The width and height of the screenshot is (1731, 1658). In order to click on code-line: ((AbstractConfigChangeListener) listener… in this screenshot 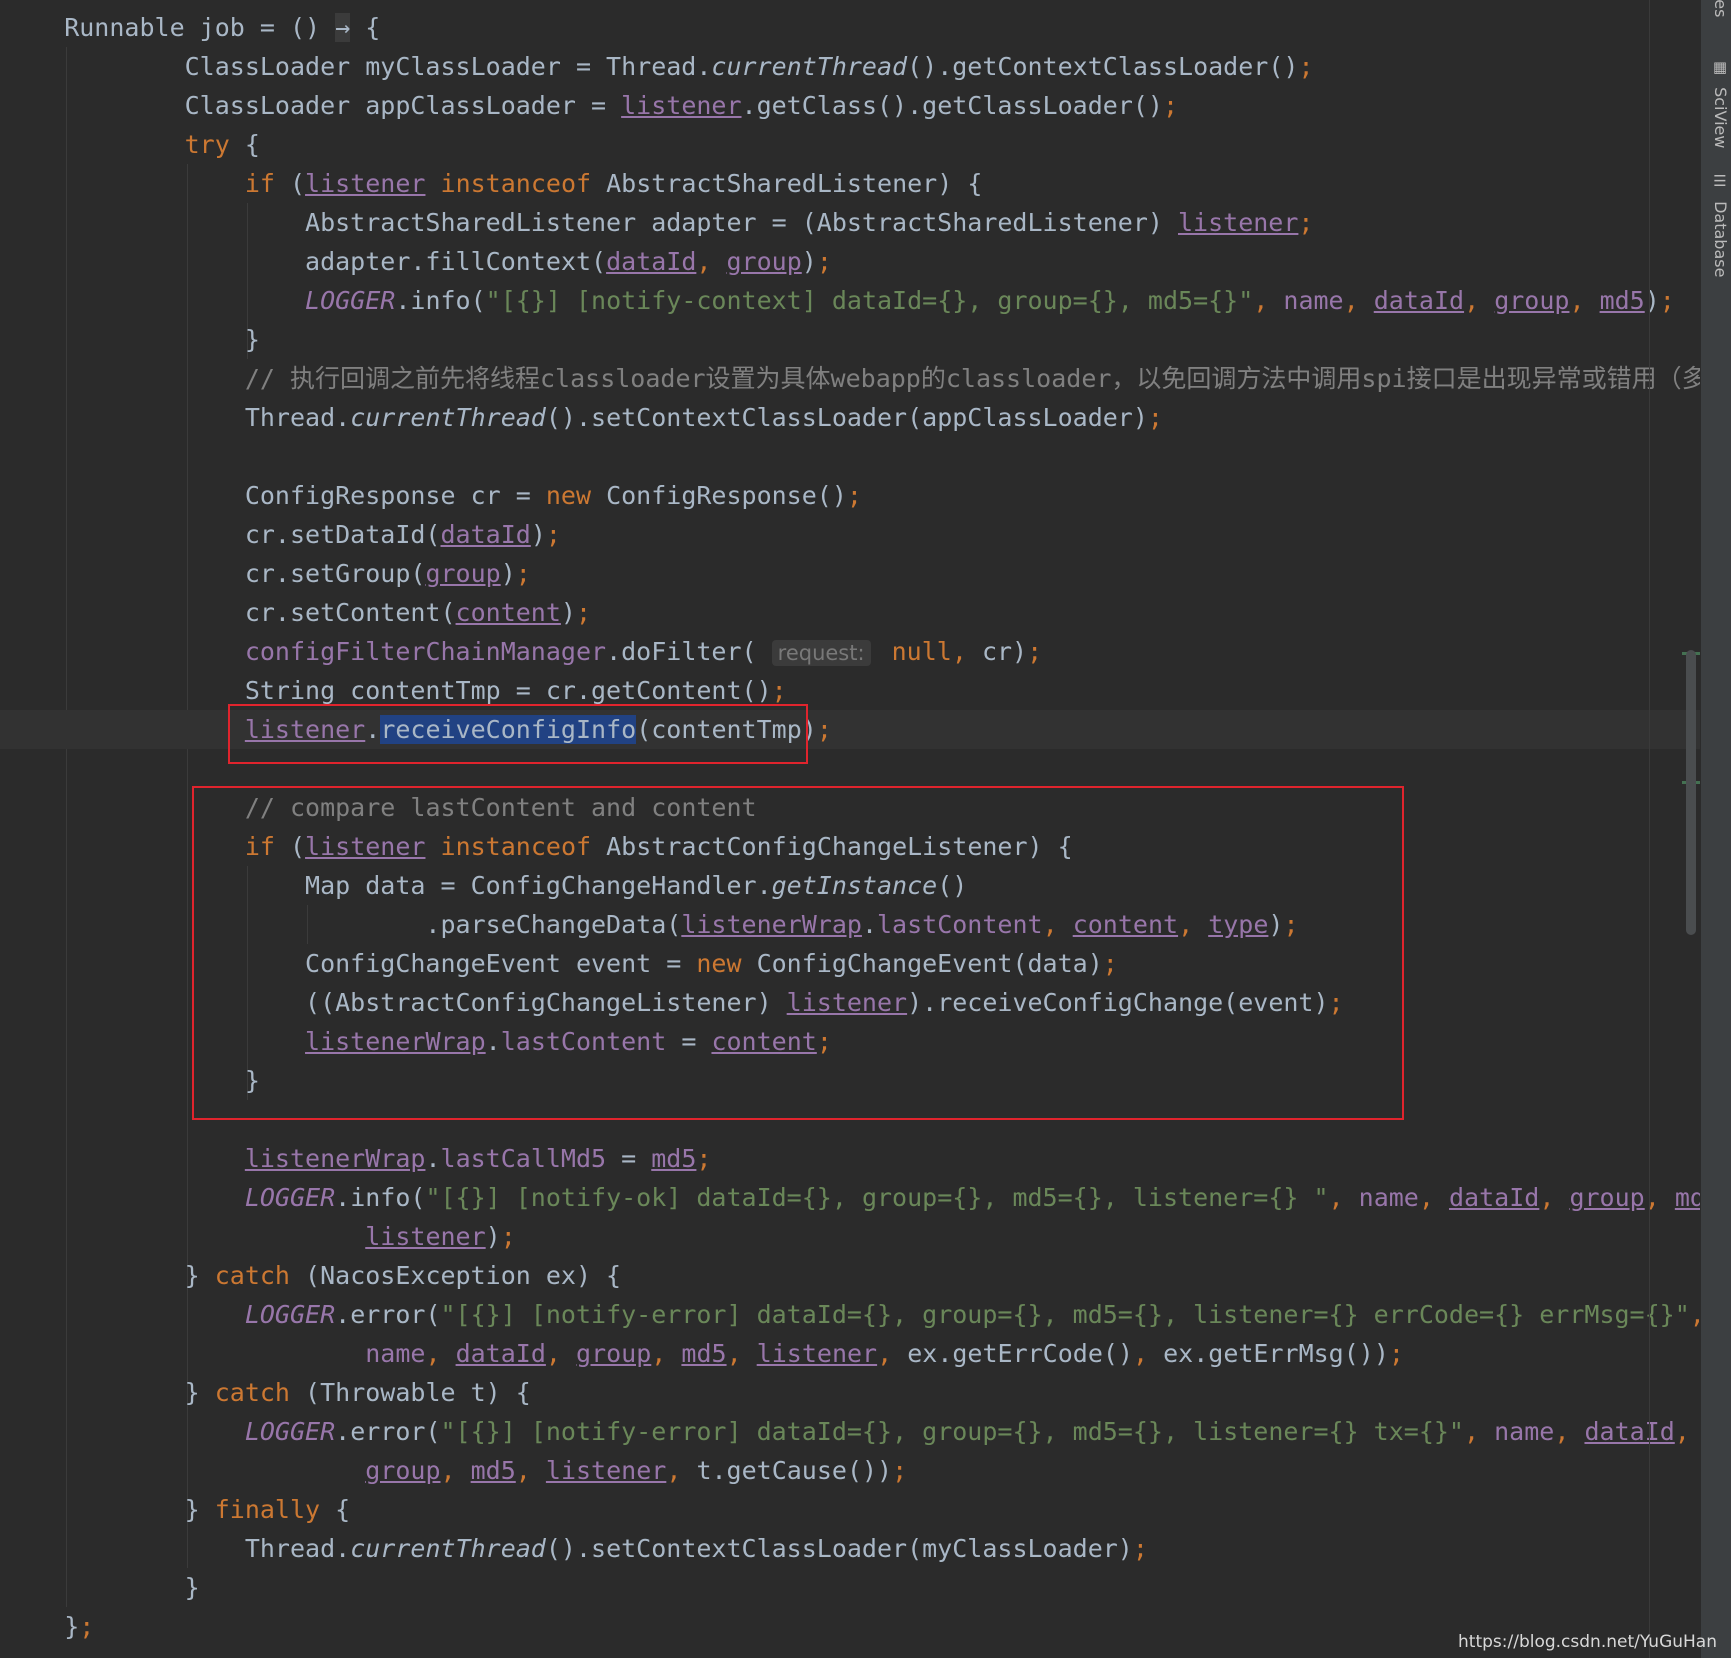, I will do `click(850, 1002)`.